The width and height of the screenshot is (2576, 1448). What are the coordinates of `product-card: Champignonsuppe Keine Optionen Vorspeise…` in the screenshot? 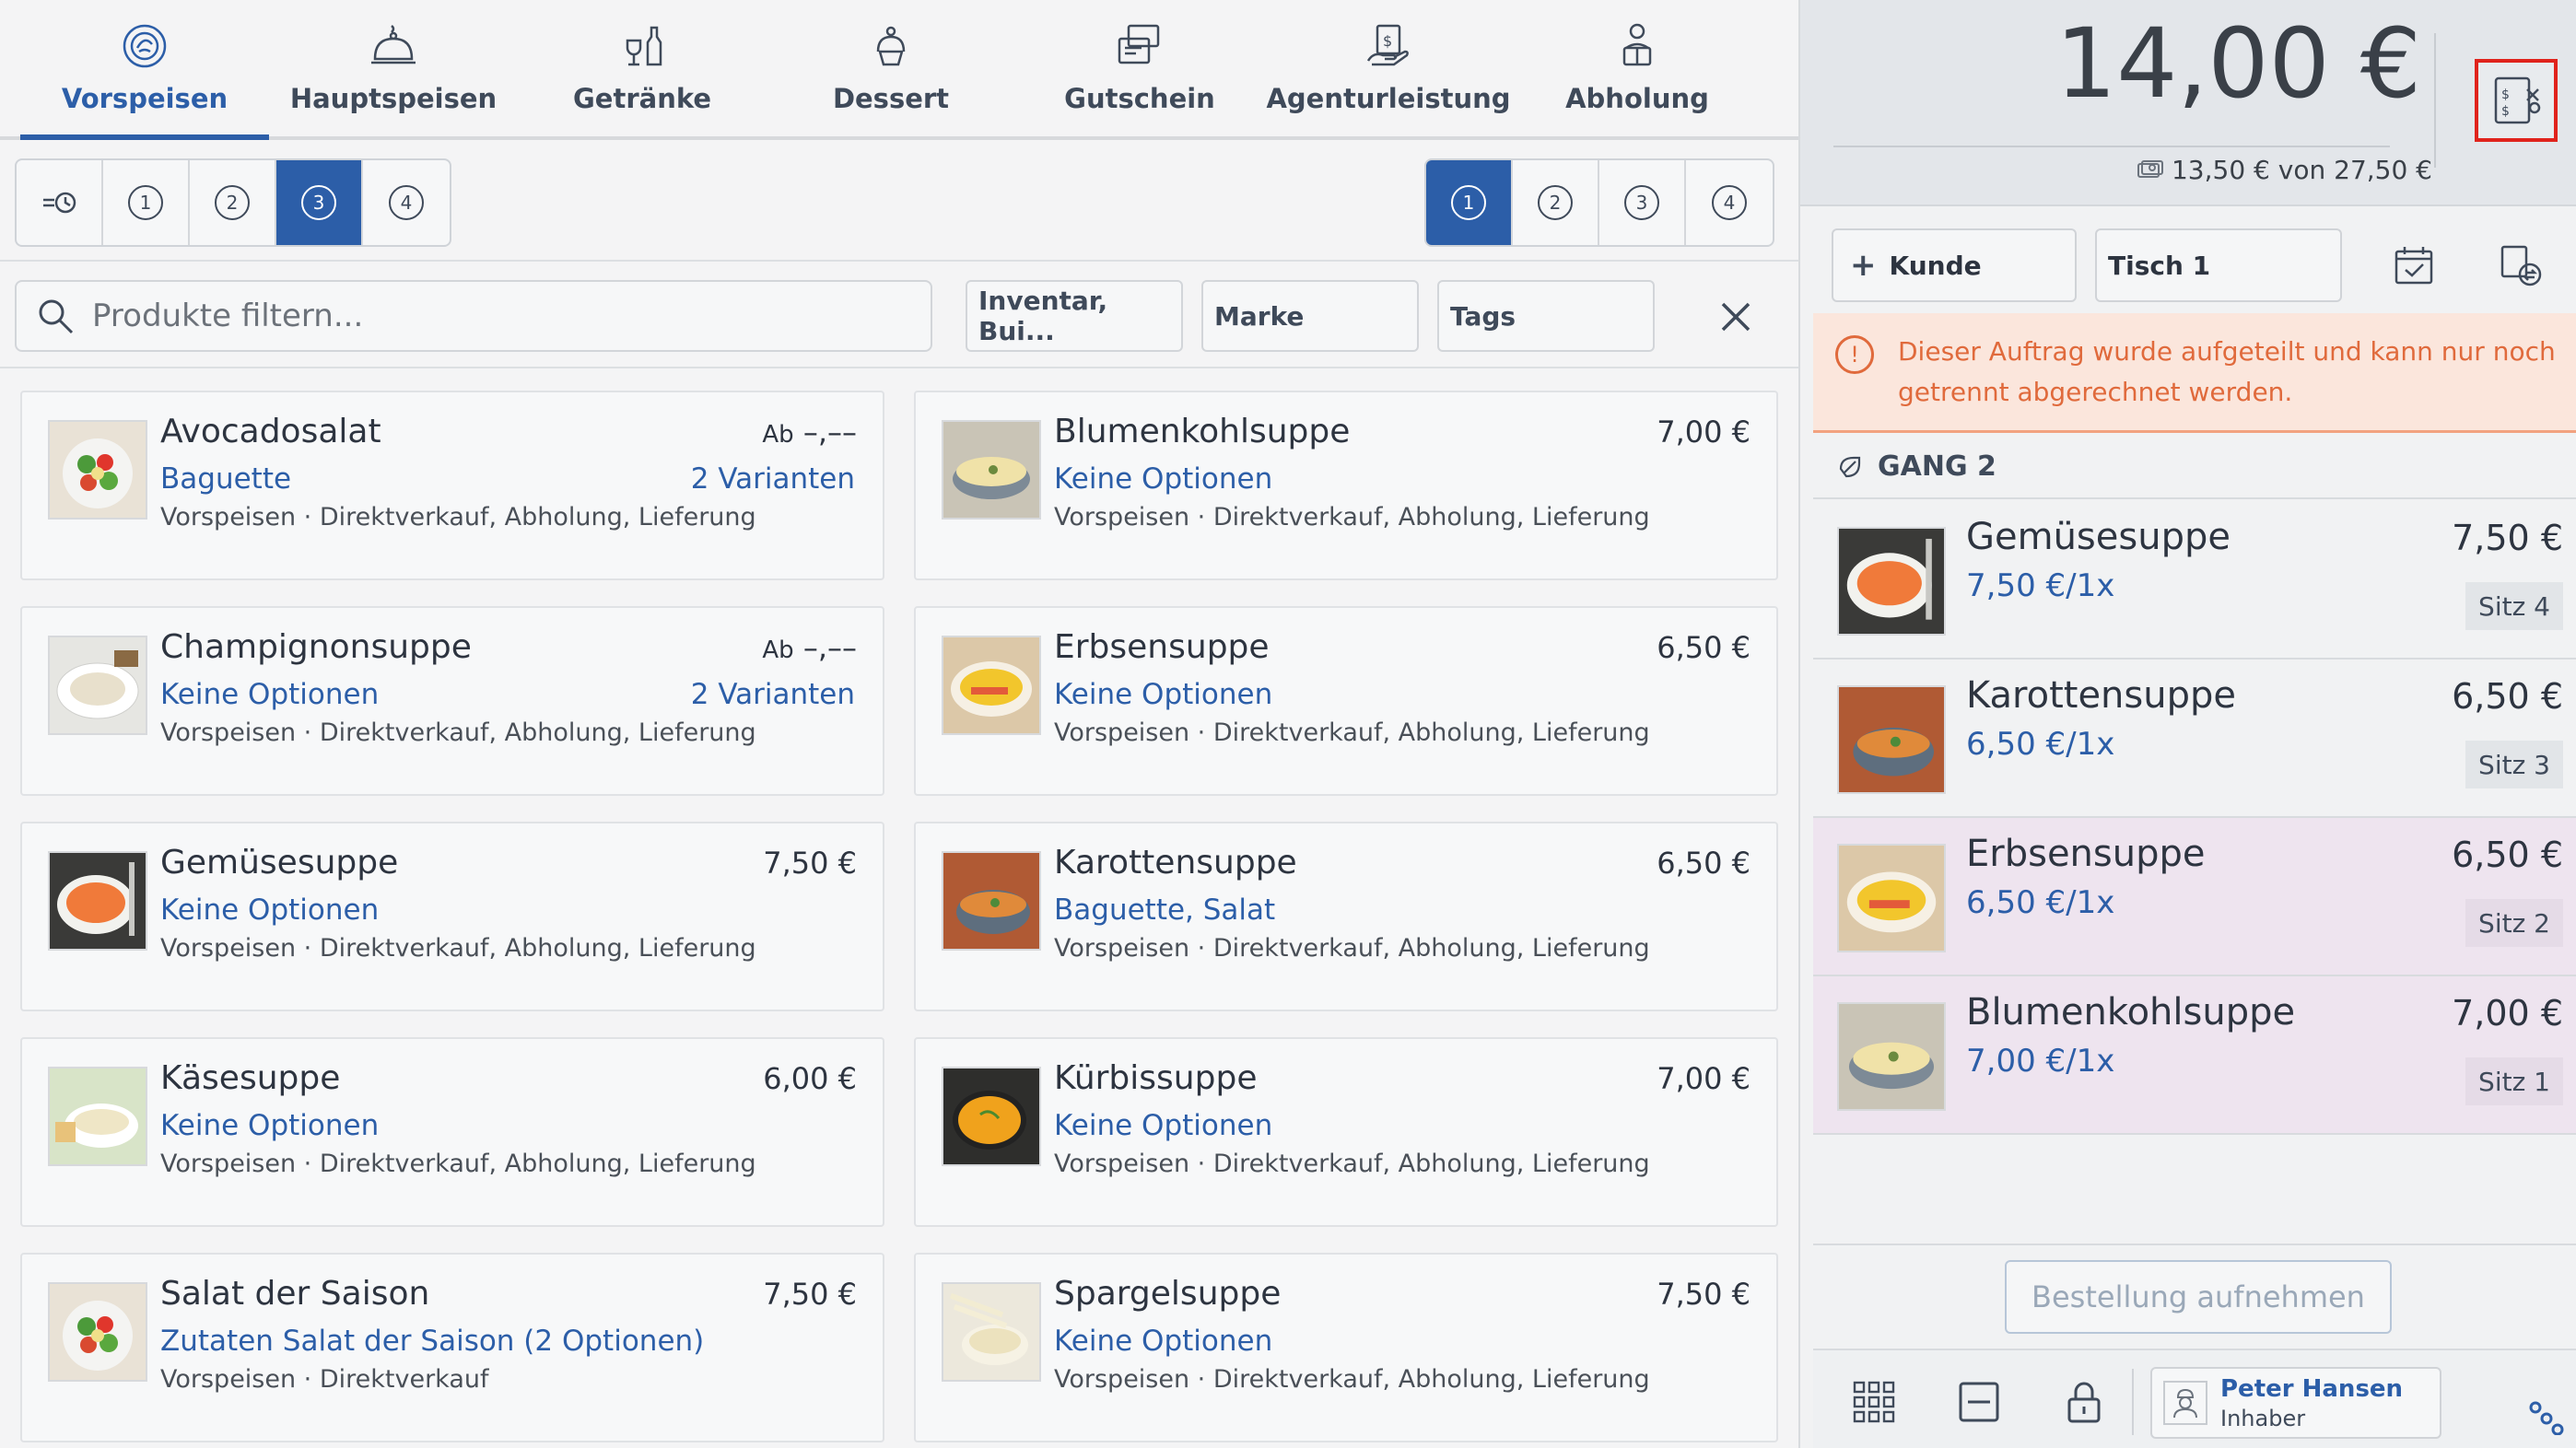 It's located at (452, 701).